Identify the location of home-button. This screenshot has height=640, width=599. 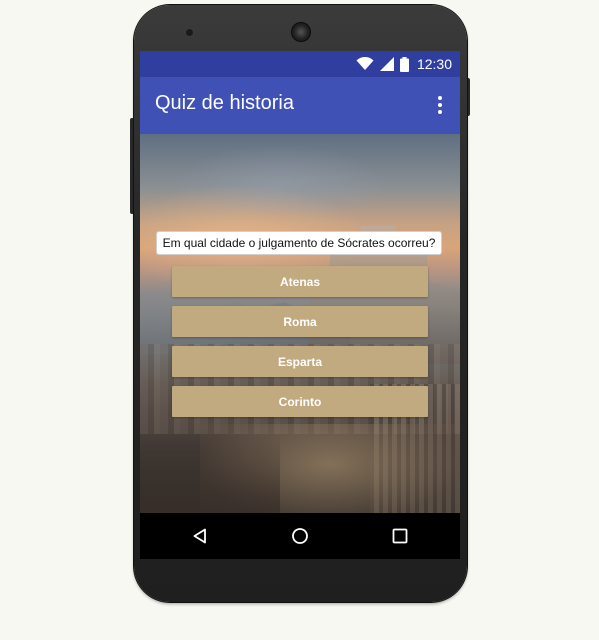
(300, 536).